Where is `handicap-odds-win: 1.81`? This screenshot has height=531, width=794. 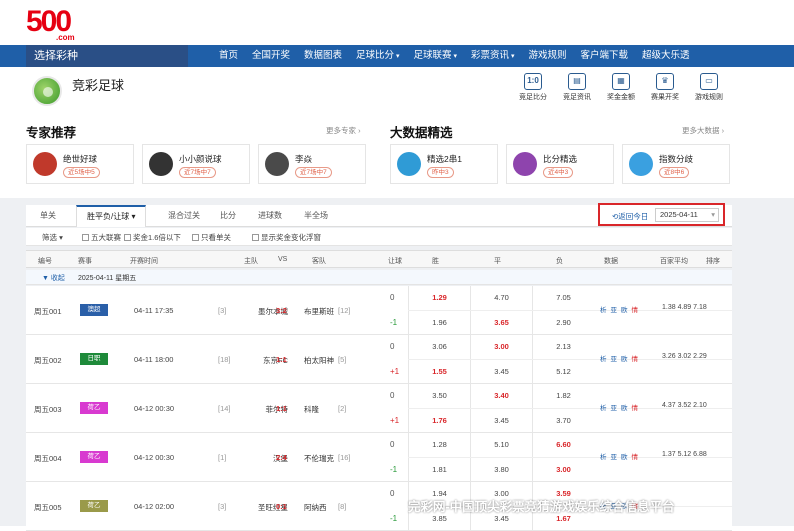
handicap-odds-win: 1.81 is located at coordinates (439, 470).